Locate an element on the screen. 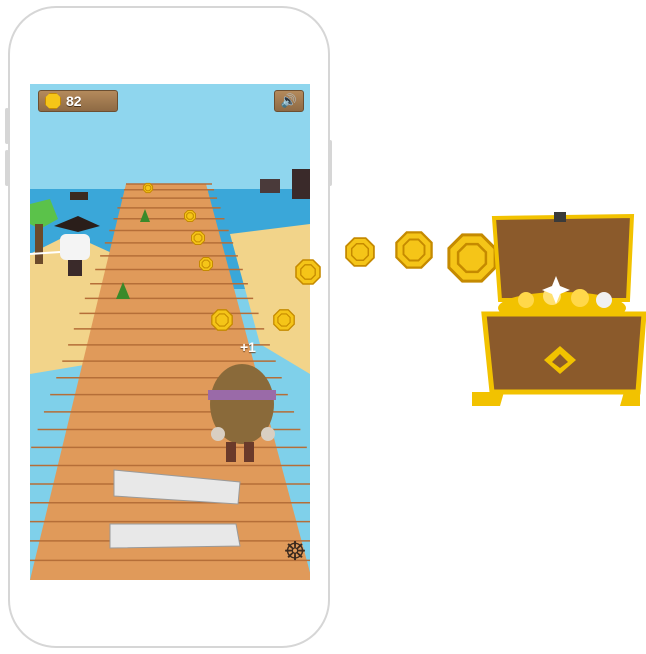  treasure-chest is located at coordinates (559, 309).